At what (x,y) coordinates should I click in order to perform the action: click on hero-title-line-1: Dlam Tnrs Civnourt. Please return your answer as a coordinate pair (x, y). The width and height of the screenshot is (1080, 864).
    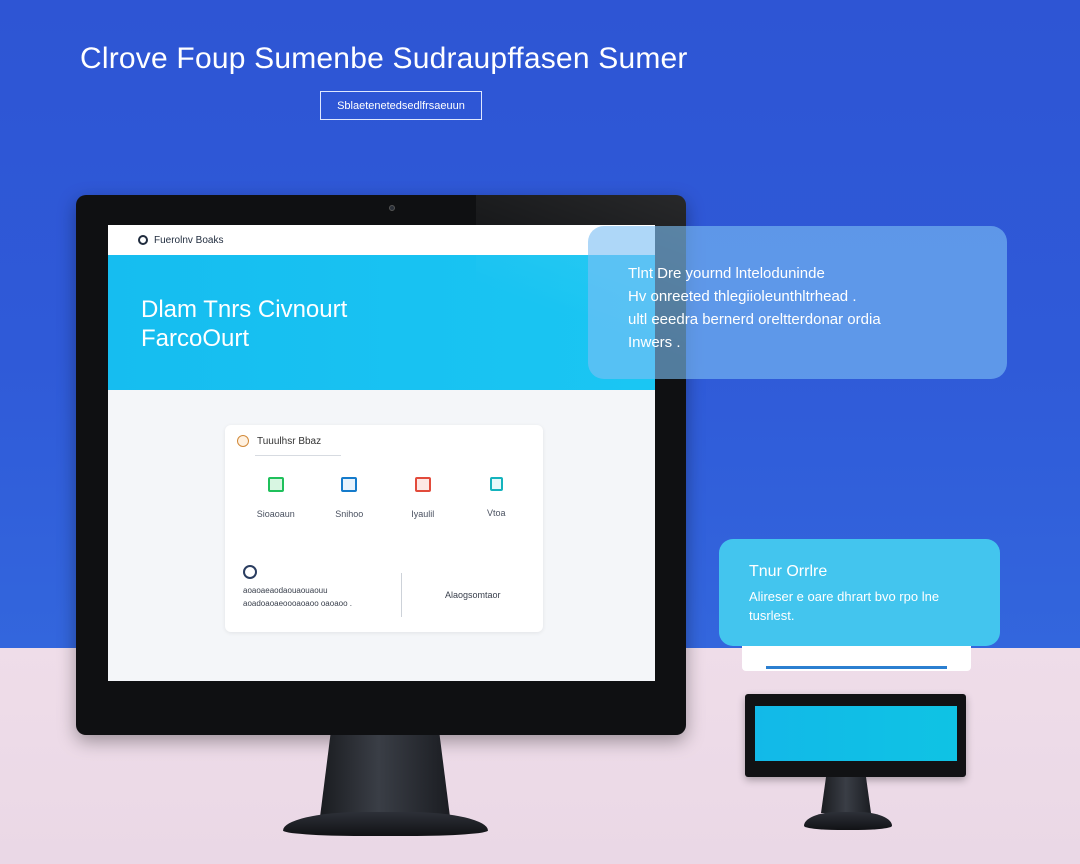
    Looking at the image, I should click on (244, 309).